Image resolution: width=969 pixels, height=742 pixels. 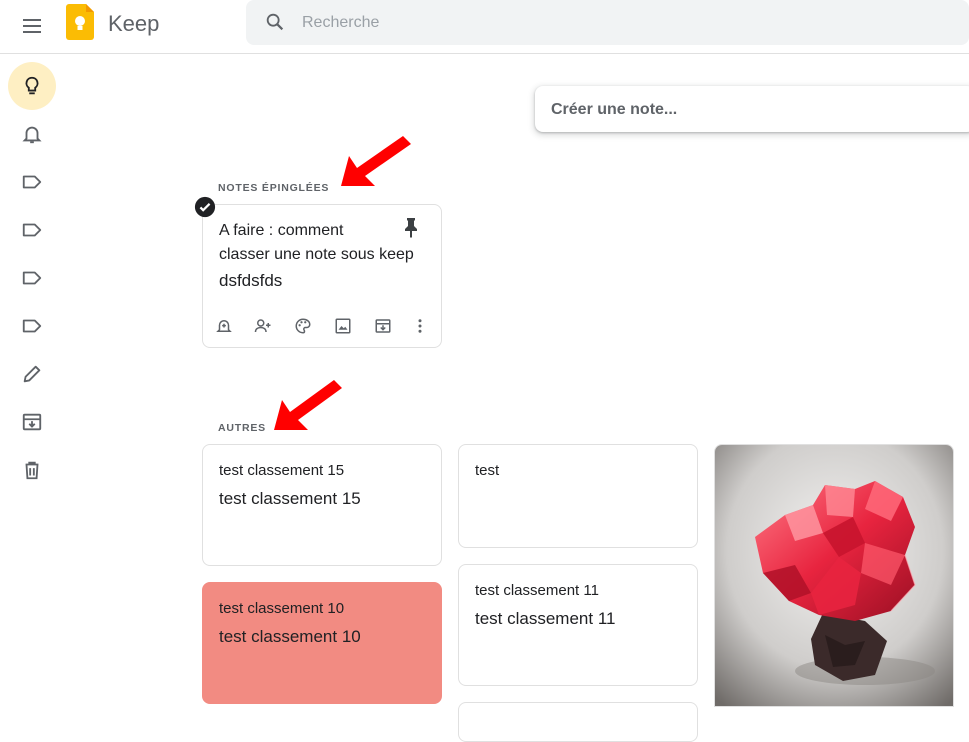 I want to click on note-body: test classement 10, so click(x=290, y=636).